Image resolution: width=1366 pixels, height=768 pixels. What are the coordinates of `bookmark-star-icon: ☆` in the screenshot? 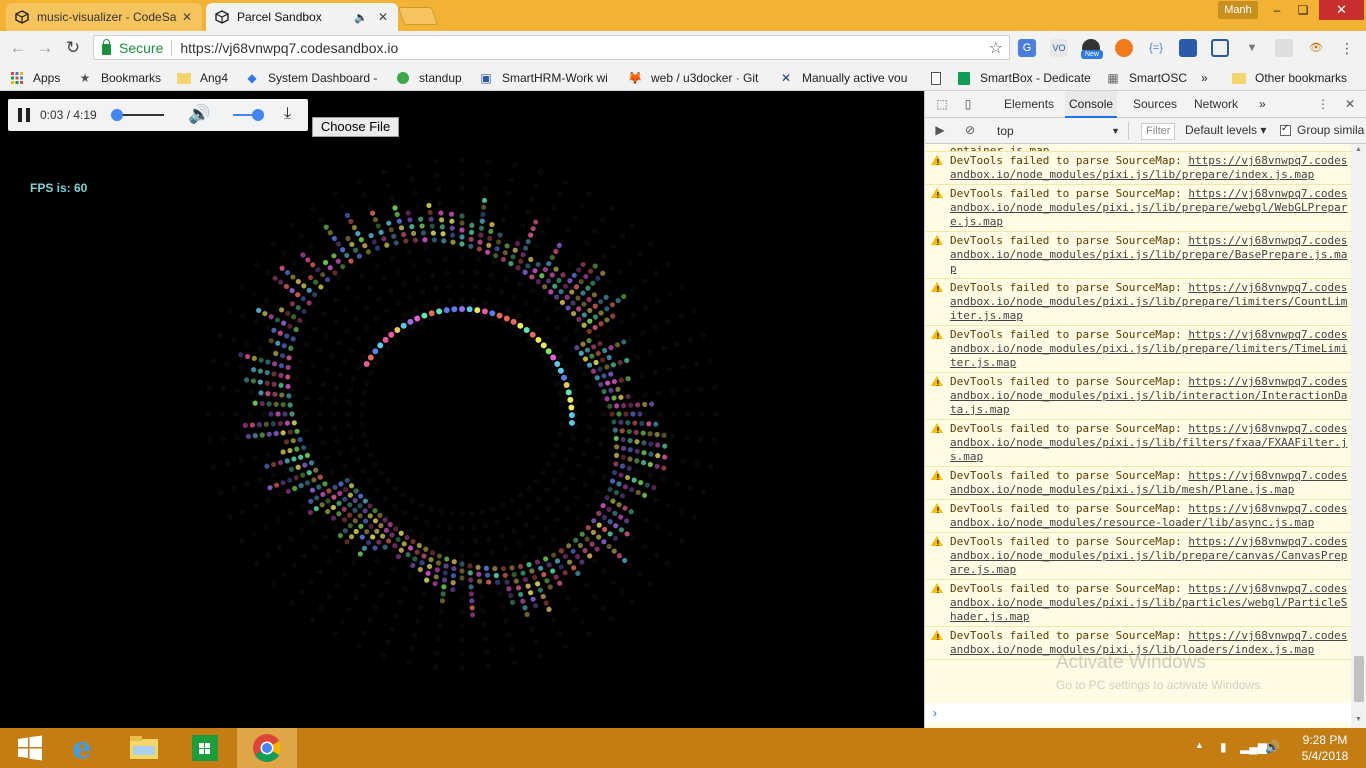 It's located at (996, 48).